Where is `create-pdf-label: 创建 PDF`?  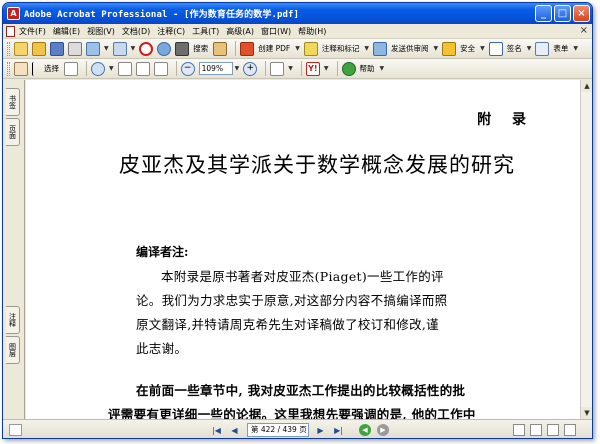
create-pdf-label: 创建 PDF is located at coordinates (274, 48).